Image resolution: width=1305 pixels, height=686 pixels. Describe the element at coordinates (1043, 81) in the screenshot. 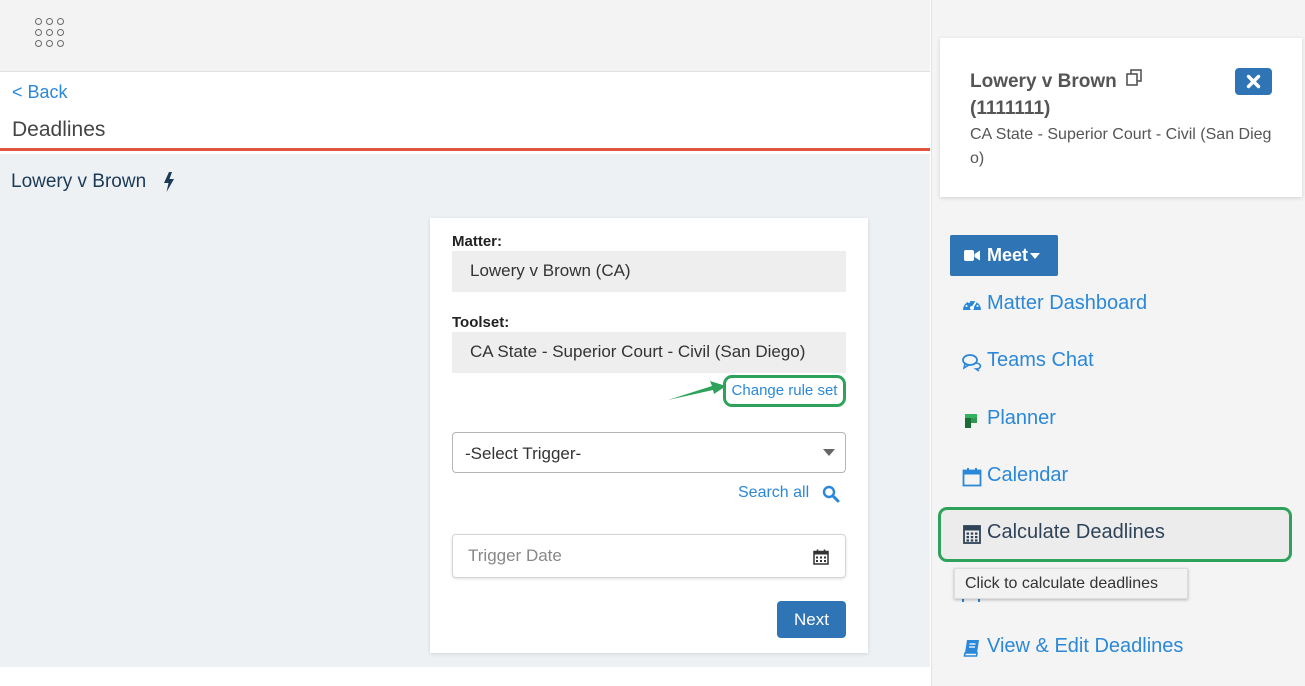

I see `matter-card-title: Lowery v Brown` at that location.